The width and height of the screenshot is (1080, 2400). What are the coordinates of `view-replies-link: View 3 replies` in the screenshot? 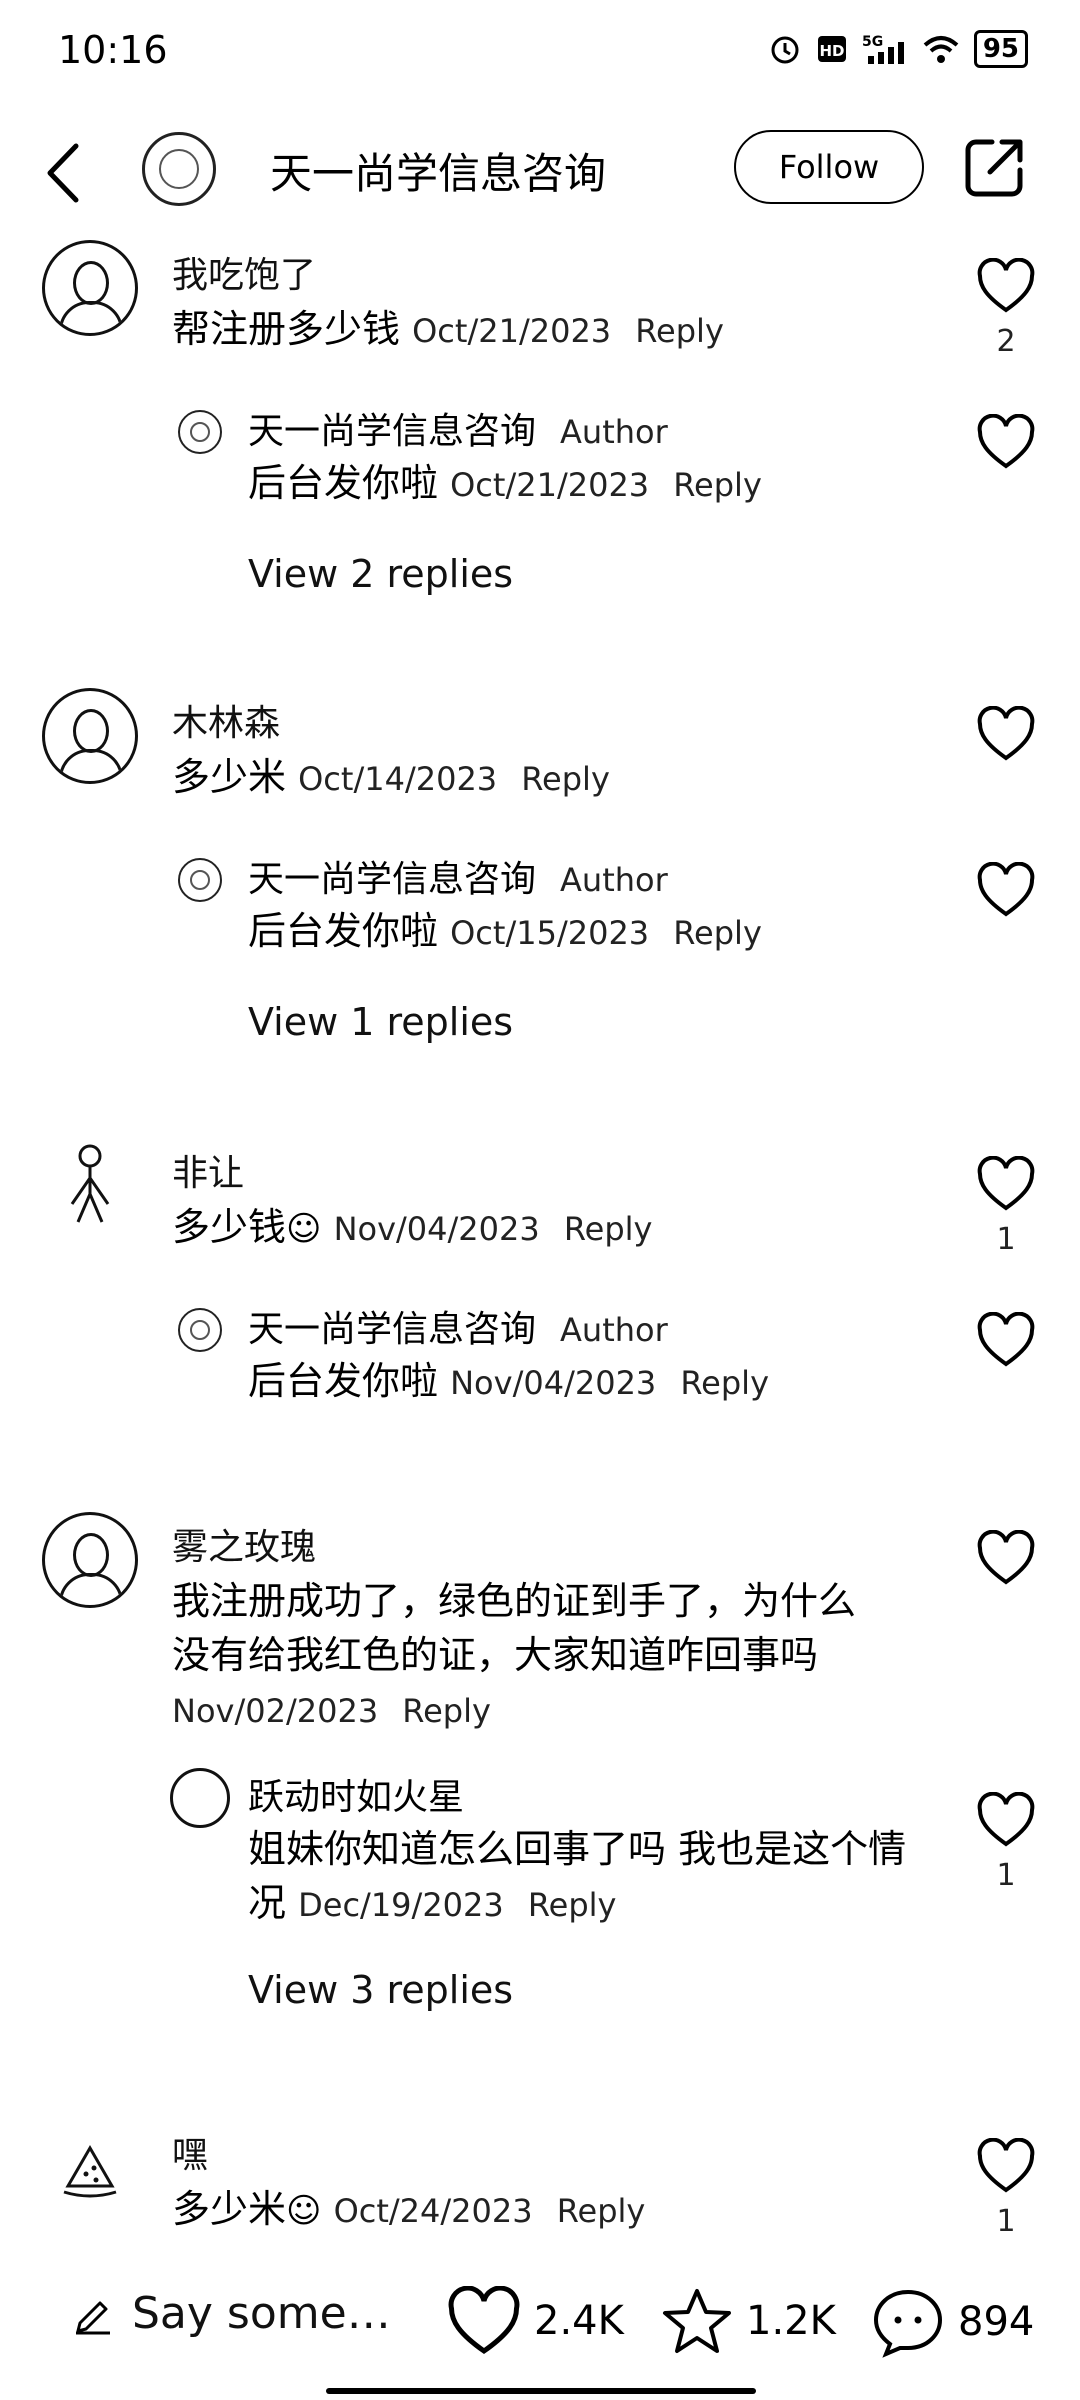 It's located at (380, 1990).